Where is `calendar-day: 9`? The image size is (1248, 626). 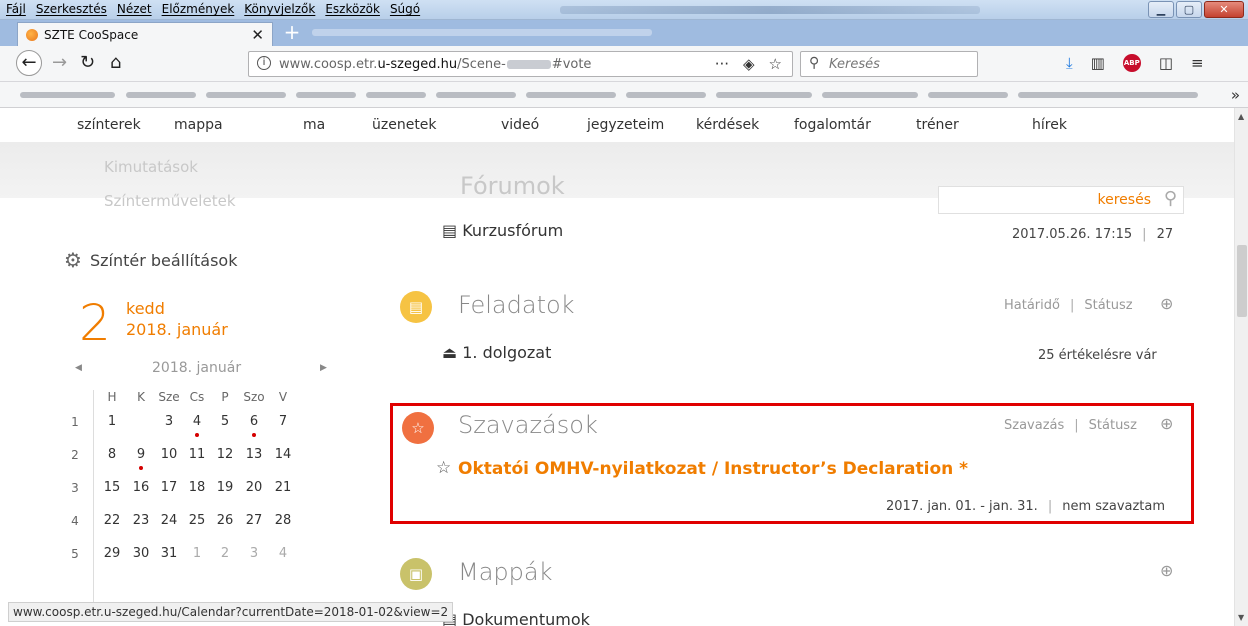 calendar-day: 9 is located at coordinates (141, 456).